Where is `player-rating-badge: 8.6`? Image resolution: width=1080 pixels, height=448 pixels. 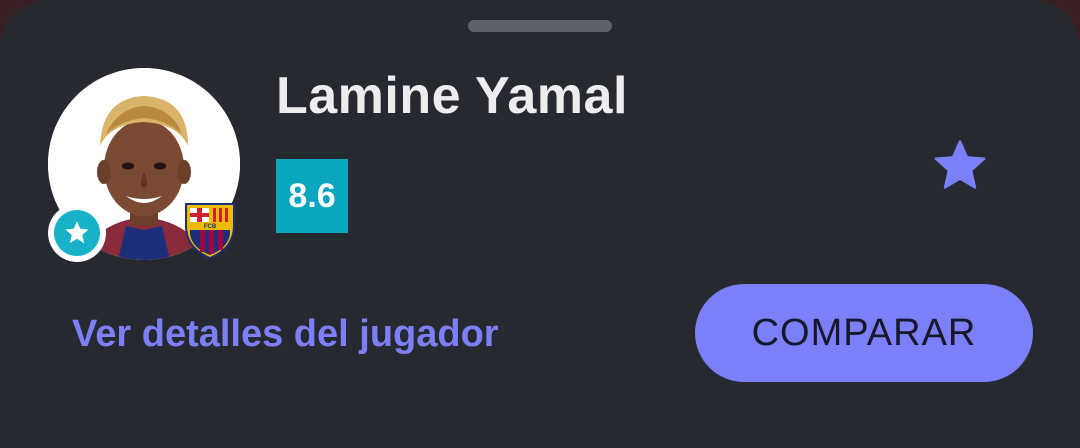 player-rating-badge: 8.6 is located at coordinates (312, 196).